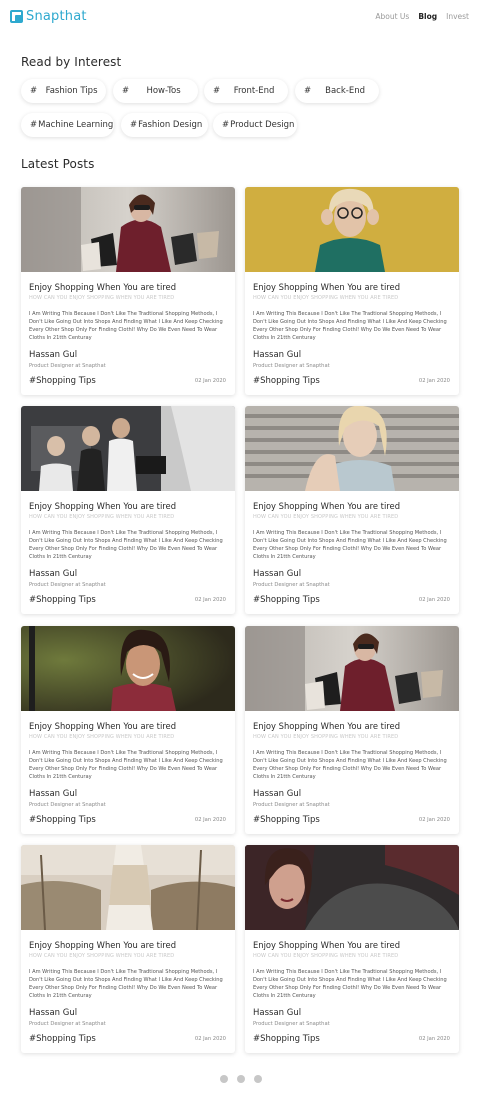 Image resolution: width=480 pixels, height=1103 pixels. I want to click on logo: Snapthat, so click(48, 16).